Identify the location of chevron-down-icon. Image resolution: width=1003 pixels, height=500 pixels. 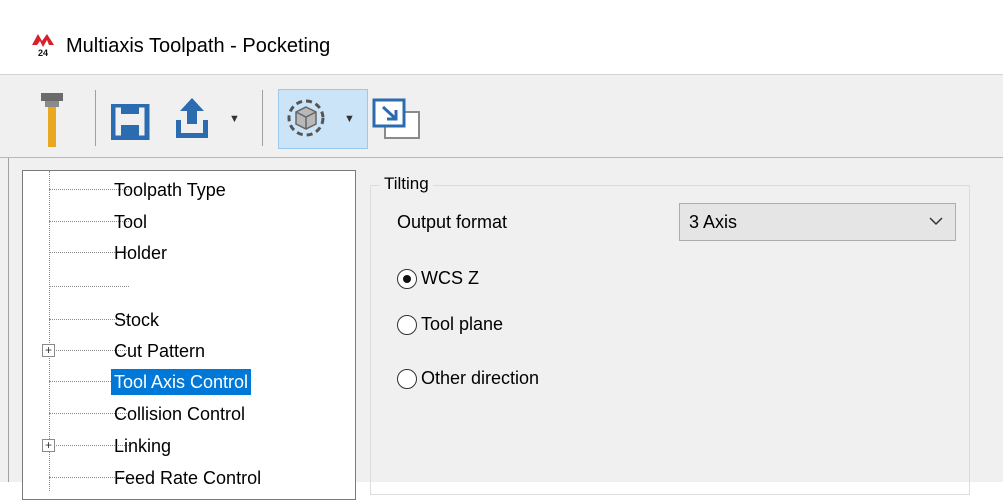
(936, 221).